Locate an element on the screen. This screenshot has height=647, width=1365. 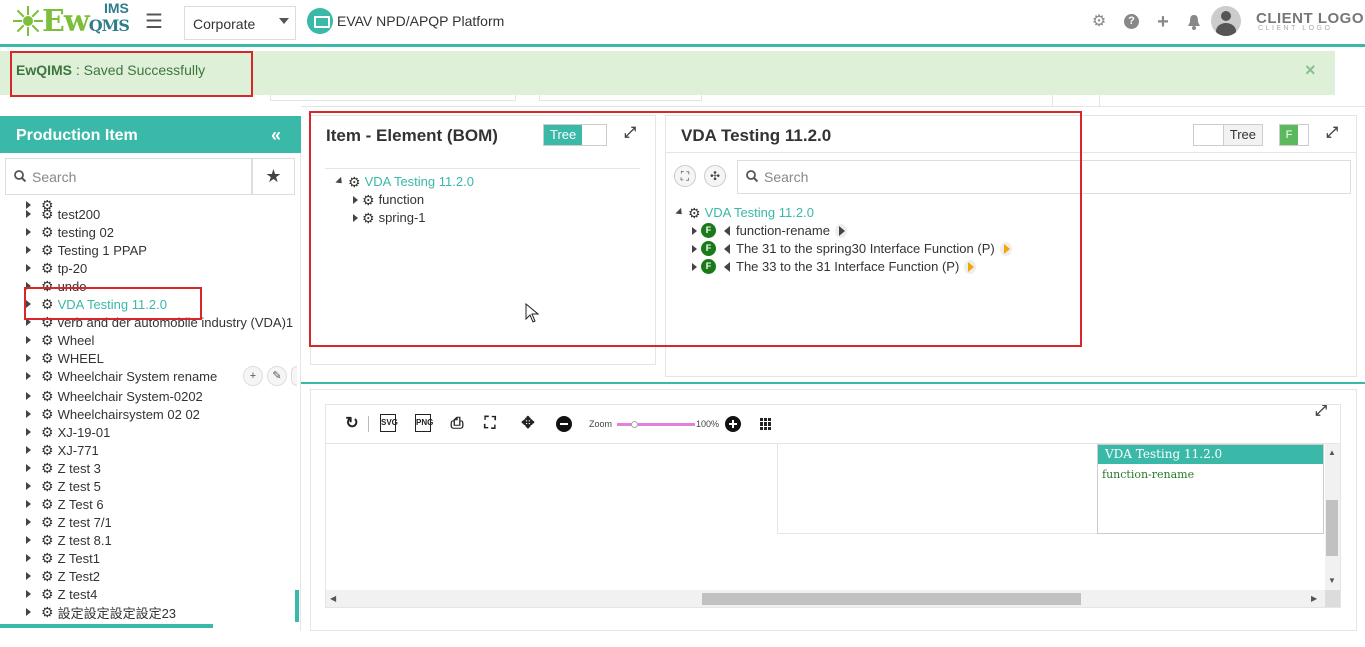
tree-overflow-button is located at coordinates (294, 376).